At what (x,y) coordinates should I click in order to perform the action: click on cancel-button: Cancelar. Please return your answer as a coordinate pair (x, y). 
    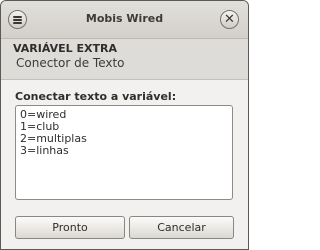
    Looking at the image, I should click on (181, 227).